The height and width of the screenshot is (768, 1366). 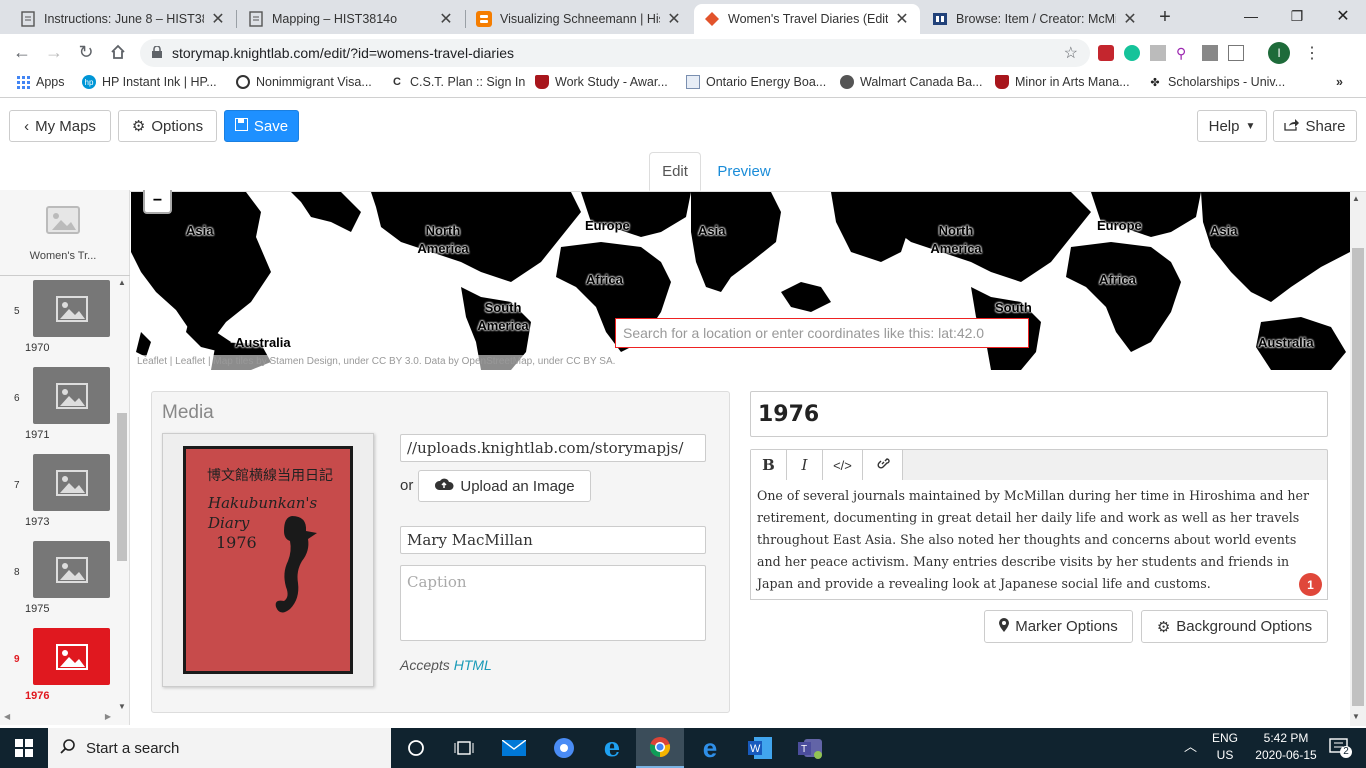 I want to click on edge-icon: e, so click(x=710, y=748).